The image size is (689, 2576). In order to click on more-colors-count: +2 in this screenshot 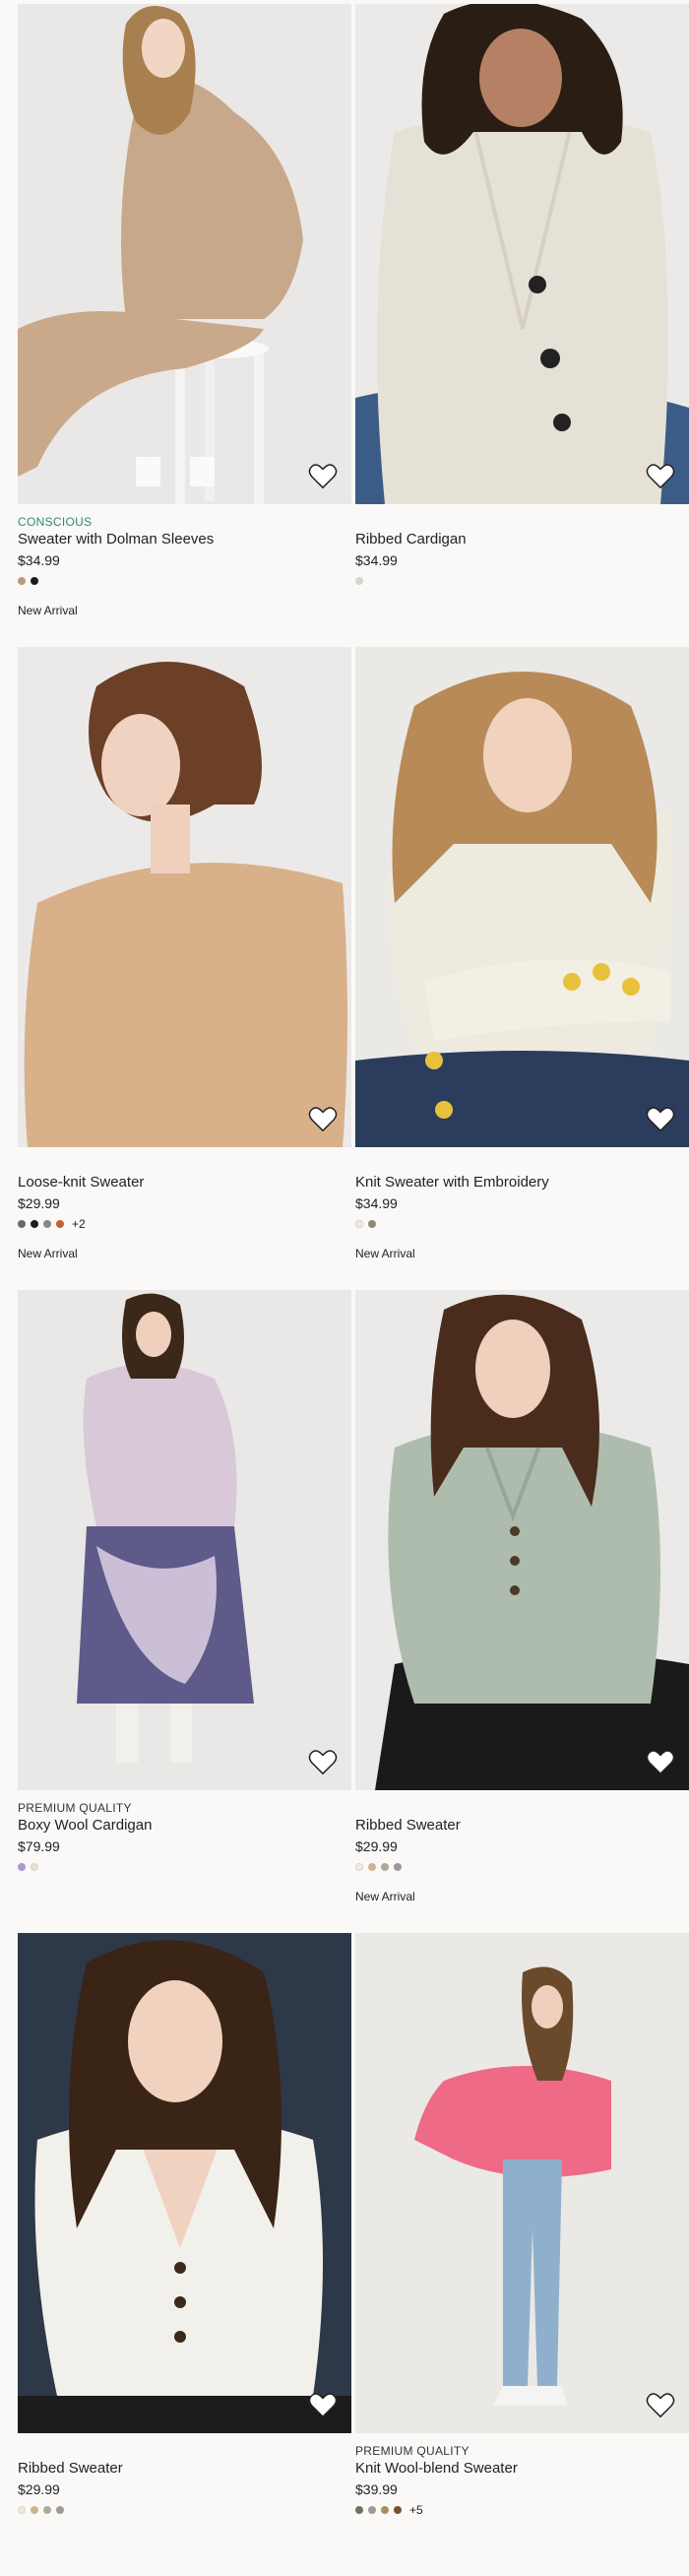, I will do `click(79, 1224)`.